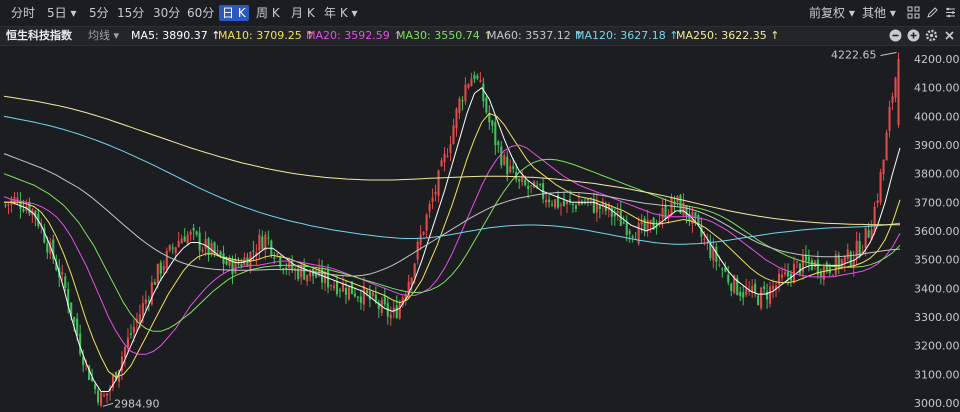 This screenshot has height=412, width=960. What do you see at coordinates (832, 13) in the screenshot?
I see `adjust-dropdown: 前复权 ▾` at bounding box center [832, 13].